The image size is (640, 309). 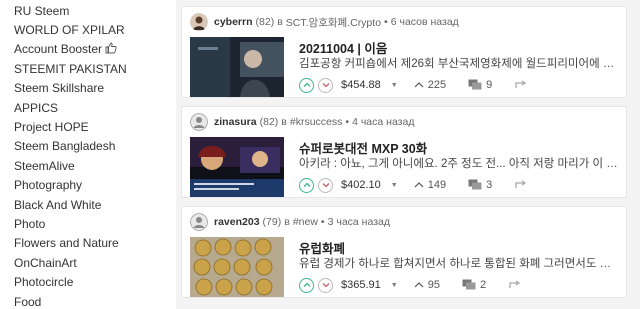 I want to click on sidebar-item-steemit-pakistan: STEEMIT PAKISTAN, so click(x=88, y=68).